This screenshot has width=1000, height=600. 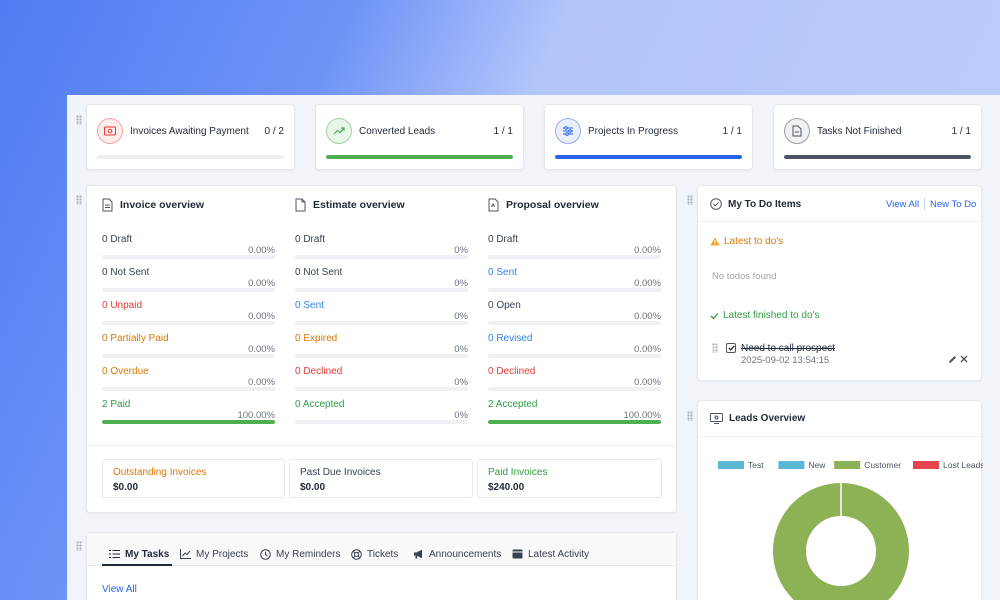 What do you see at coordinates (381, 313) in the screenshot?
I see `estimate-status-row: 0 Sent 0%` at bounding box center [381, 313].